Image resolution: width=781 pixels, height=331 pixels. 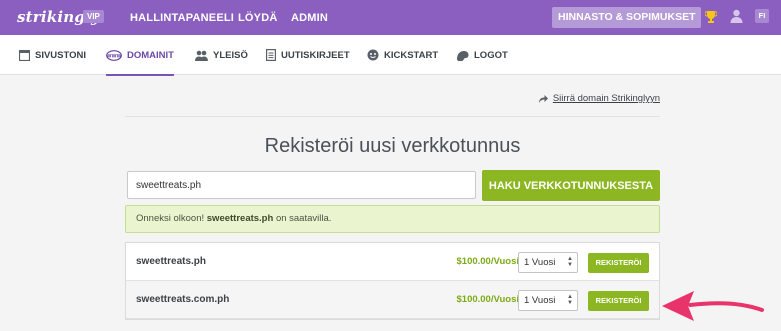 I want to click on nav-admin: ADMIN, so click(x=309, y=18).